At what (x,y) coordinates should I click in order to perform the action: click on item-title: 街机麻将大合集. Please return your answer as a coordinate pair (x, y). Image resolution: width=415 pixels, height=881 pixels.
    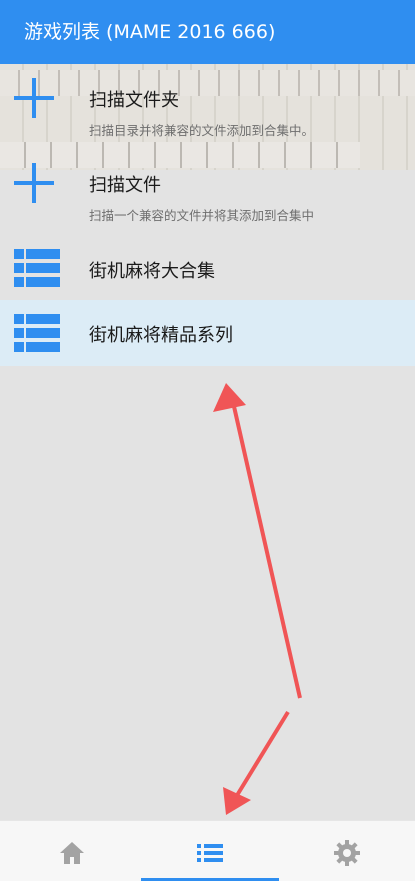
    Looking at the image, I should click on (152, 271).